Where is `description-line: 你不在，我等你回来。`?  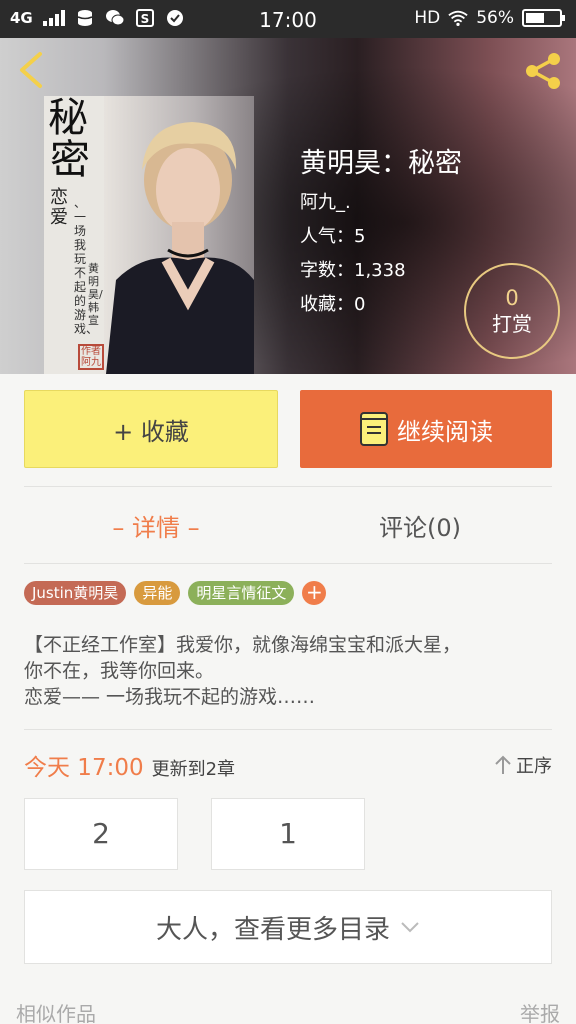 description-line: 你不在，我等你回来。 is located at coordinates (119, 671).